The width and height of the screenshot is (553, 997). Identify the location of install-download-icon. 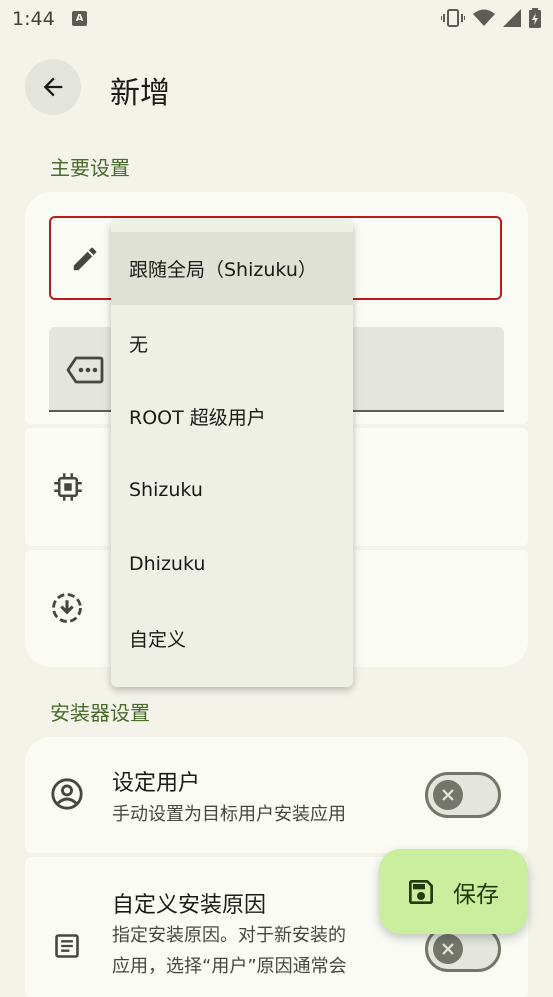
(67, 608).